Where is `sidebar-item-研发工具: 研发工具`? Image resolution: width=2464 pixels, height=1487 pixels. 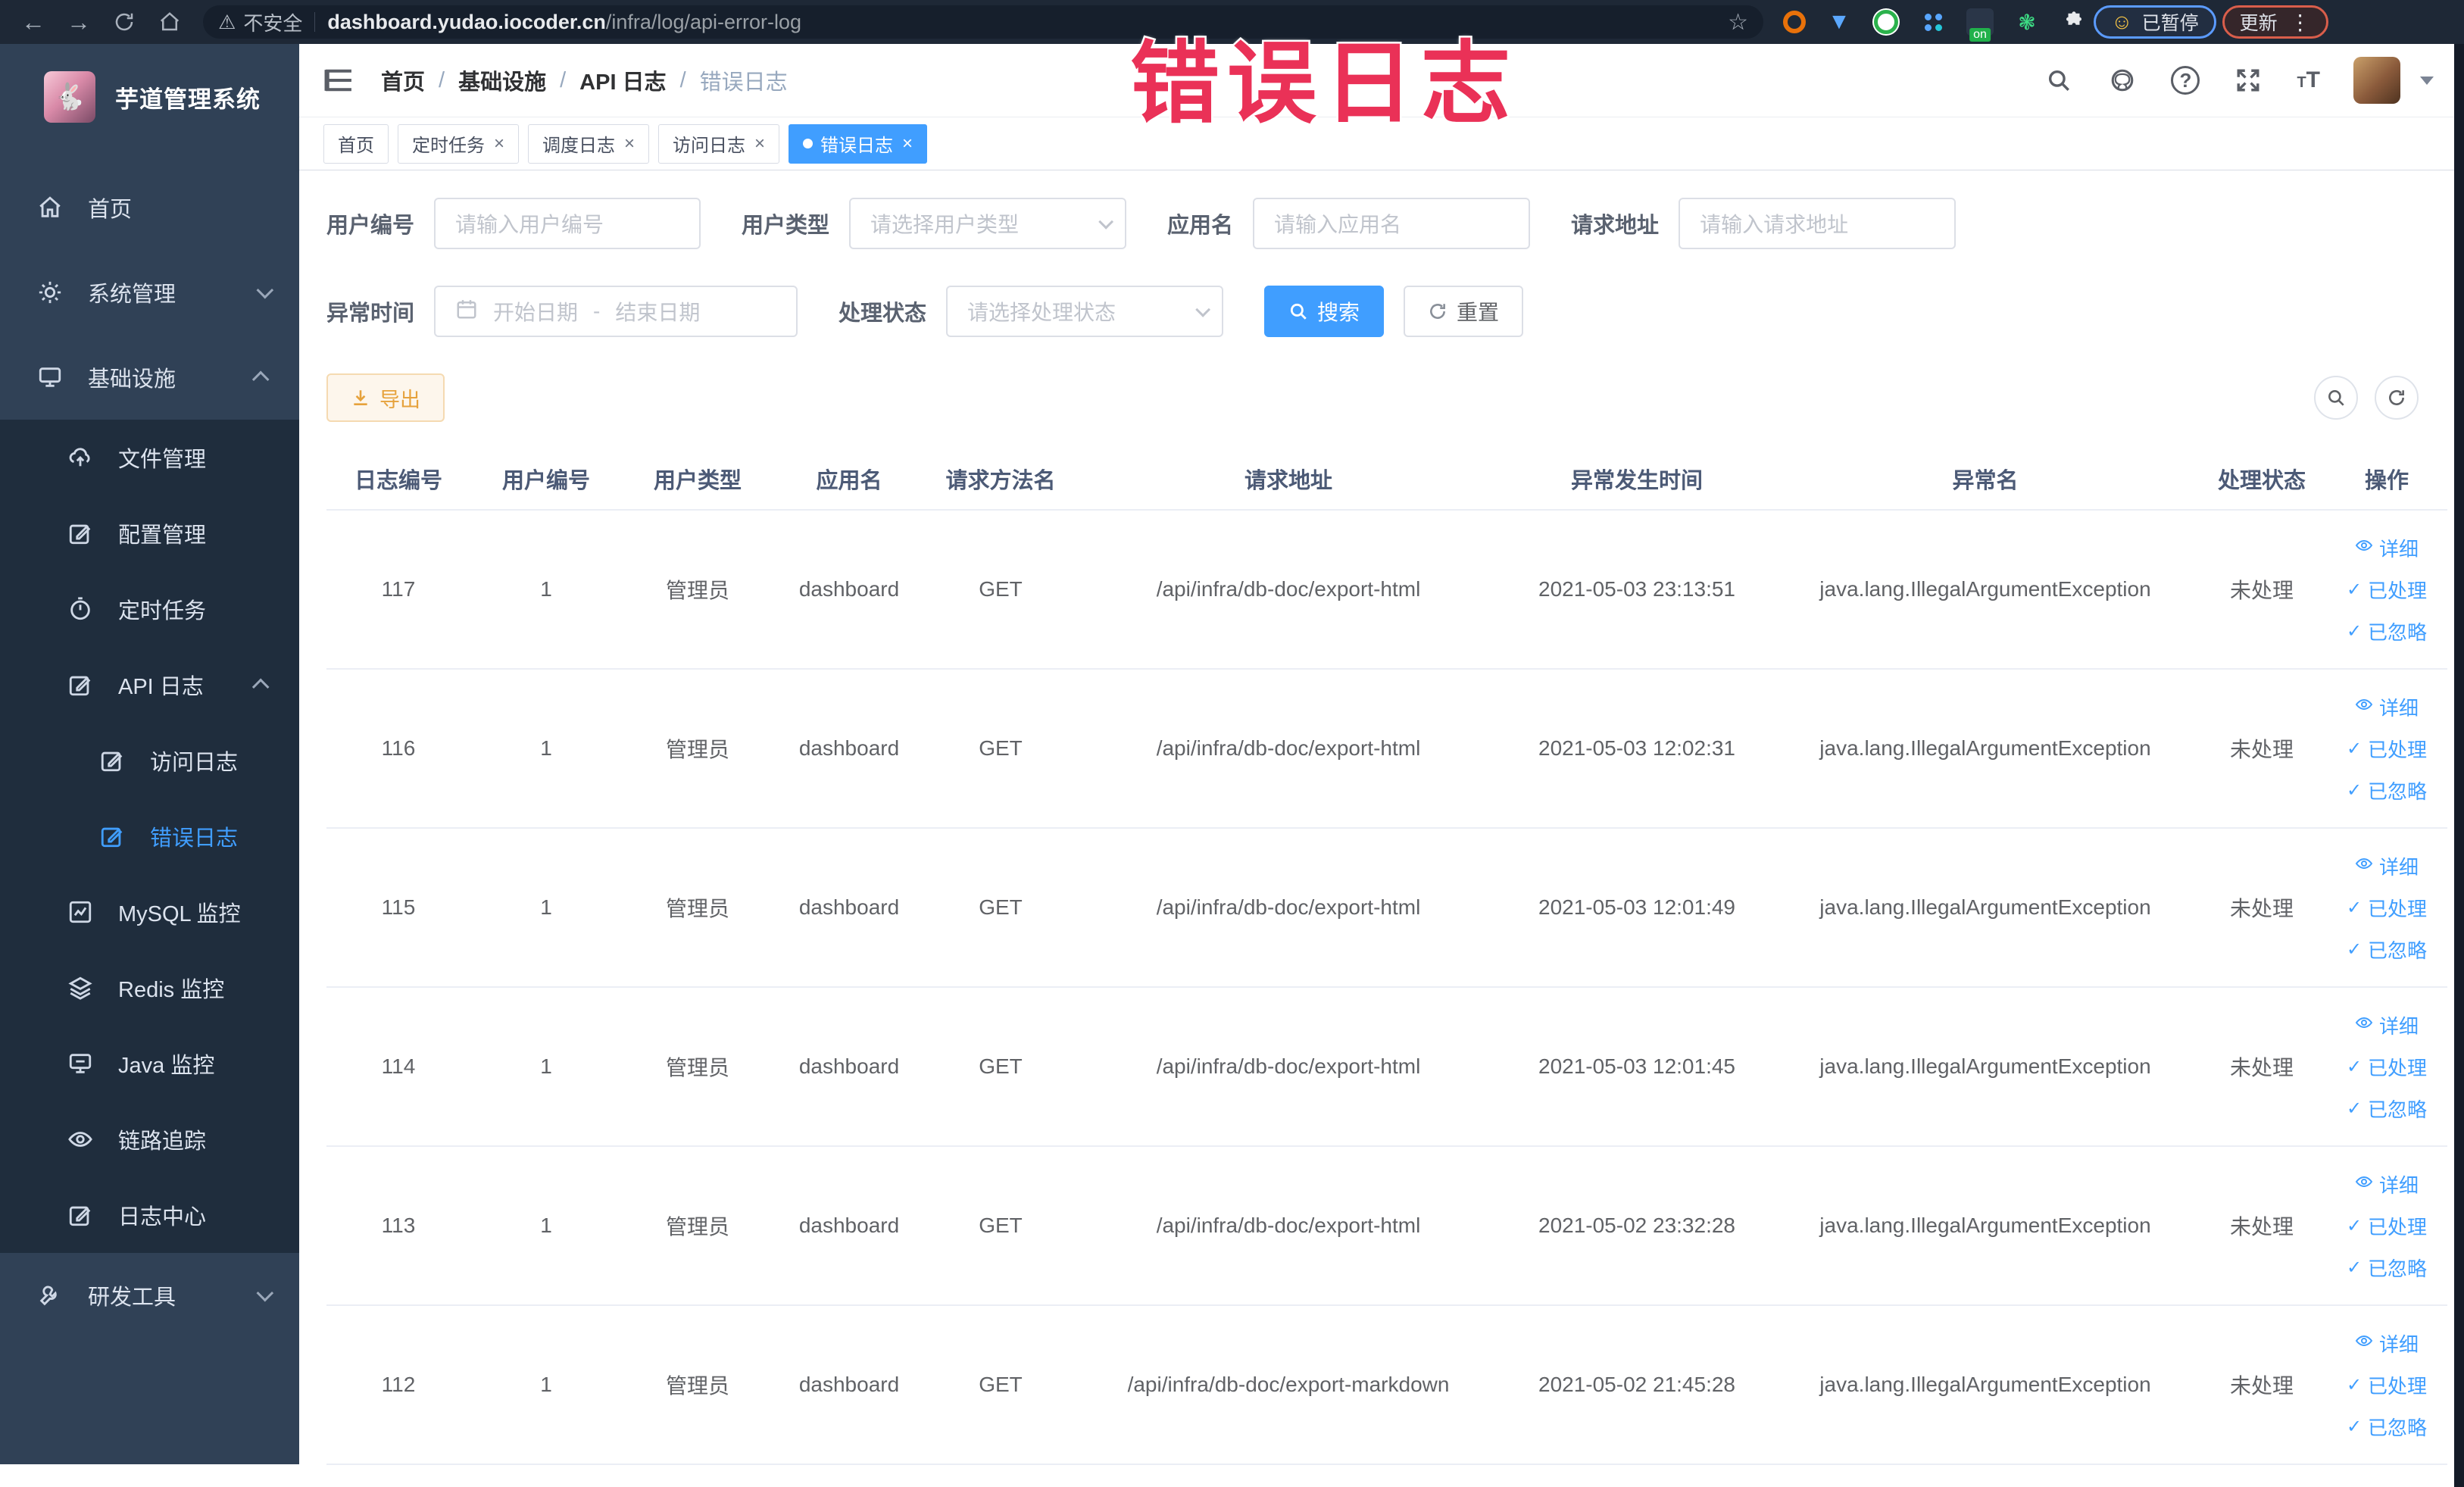 sidebar-item-研发工具: 研发工具 is located at coordinates (149, 1295).